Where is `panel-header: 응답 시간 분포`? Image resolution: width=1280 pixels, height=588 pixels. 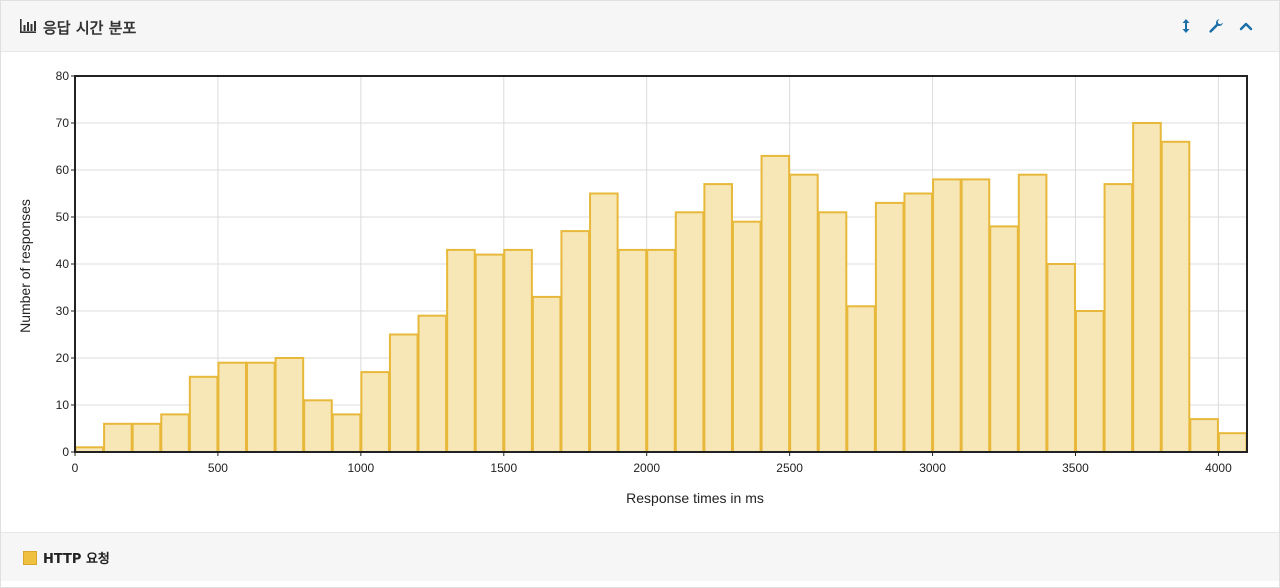
panel-header: 응답 시간 분포 is located at coordinates (640, 26).